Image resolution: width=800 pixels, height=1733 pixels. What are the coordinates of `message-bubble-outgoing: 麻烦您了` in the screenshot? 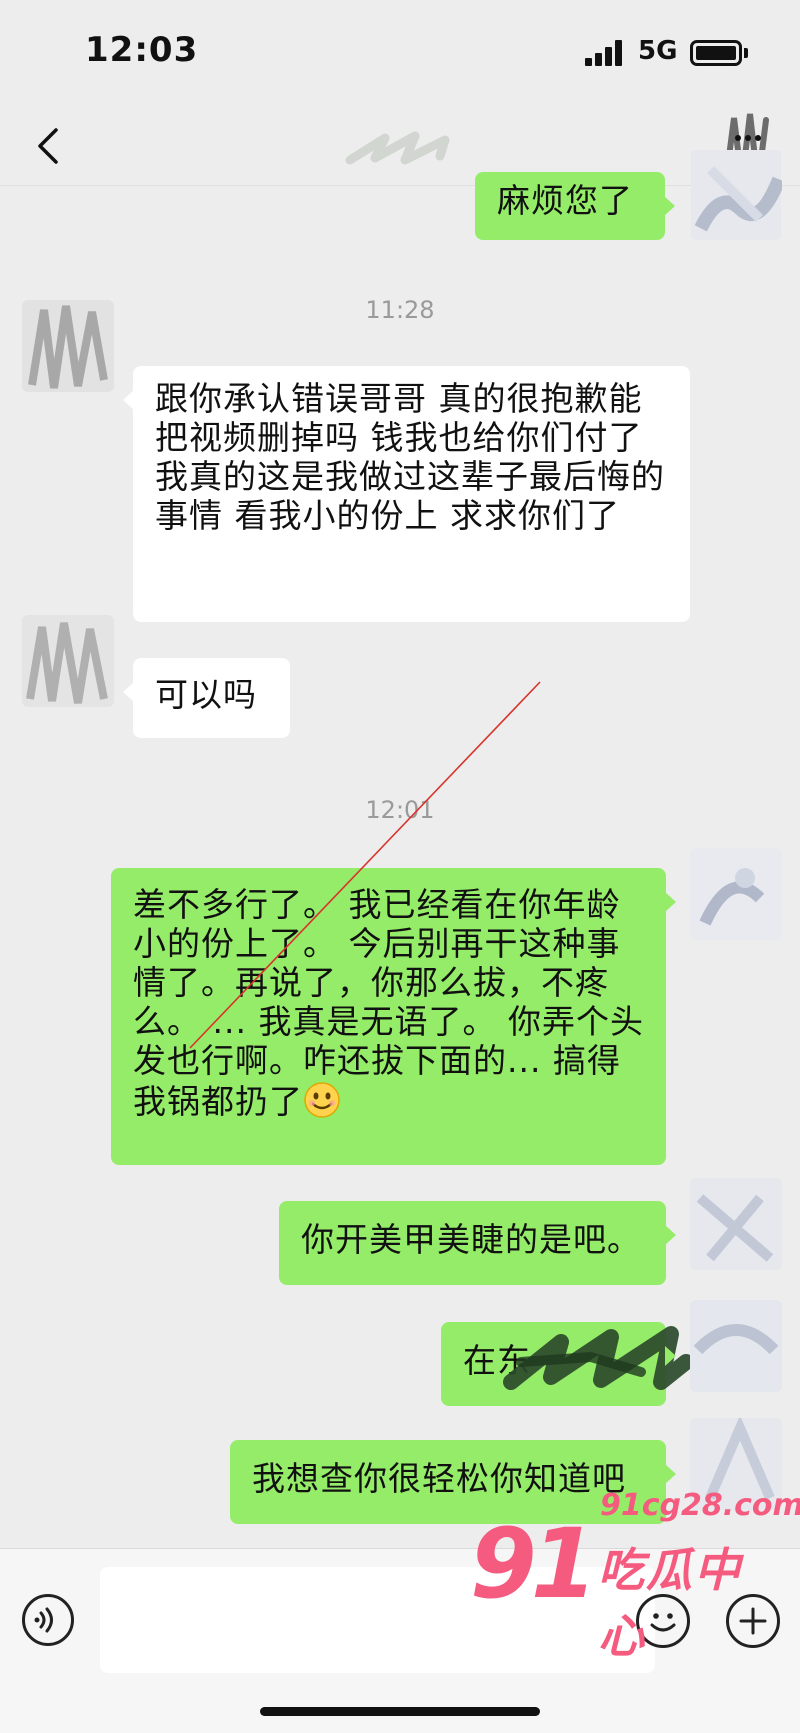 It's located at (575, 206).